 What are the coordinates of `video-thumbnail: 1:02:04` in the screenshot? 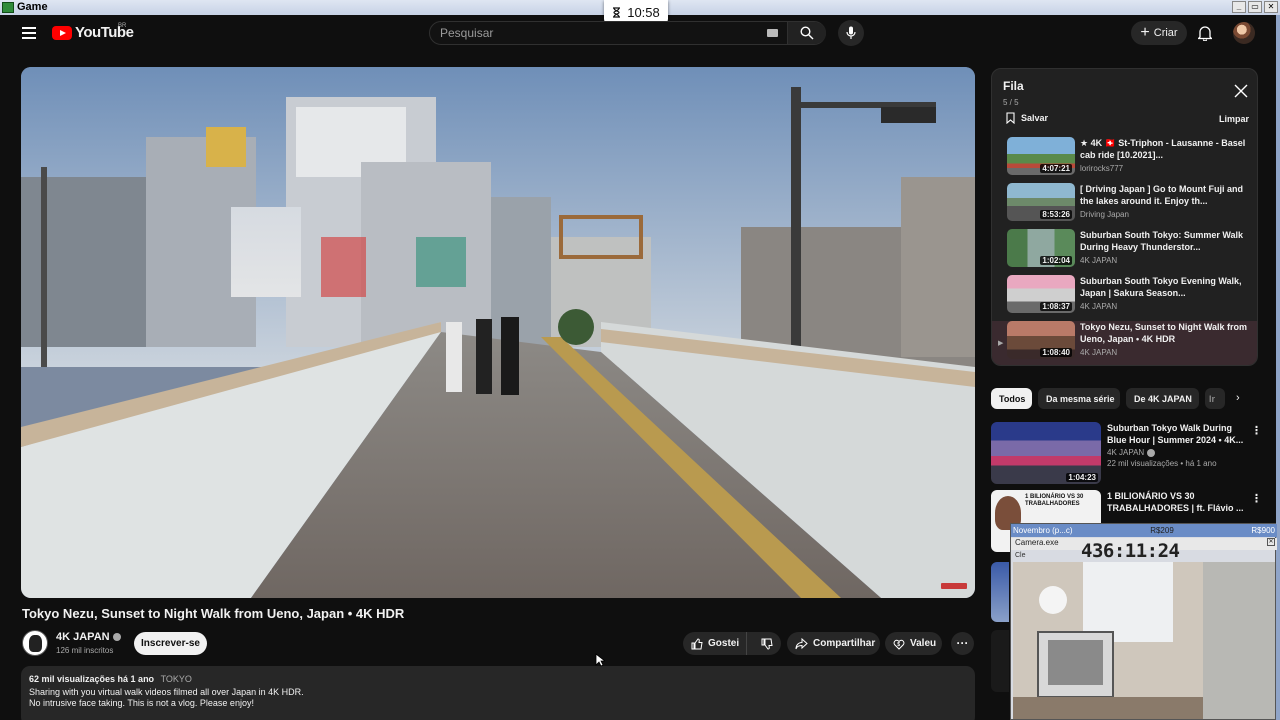 It's located at (1041, 248).